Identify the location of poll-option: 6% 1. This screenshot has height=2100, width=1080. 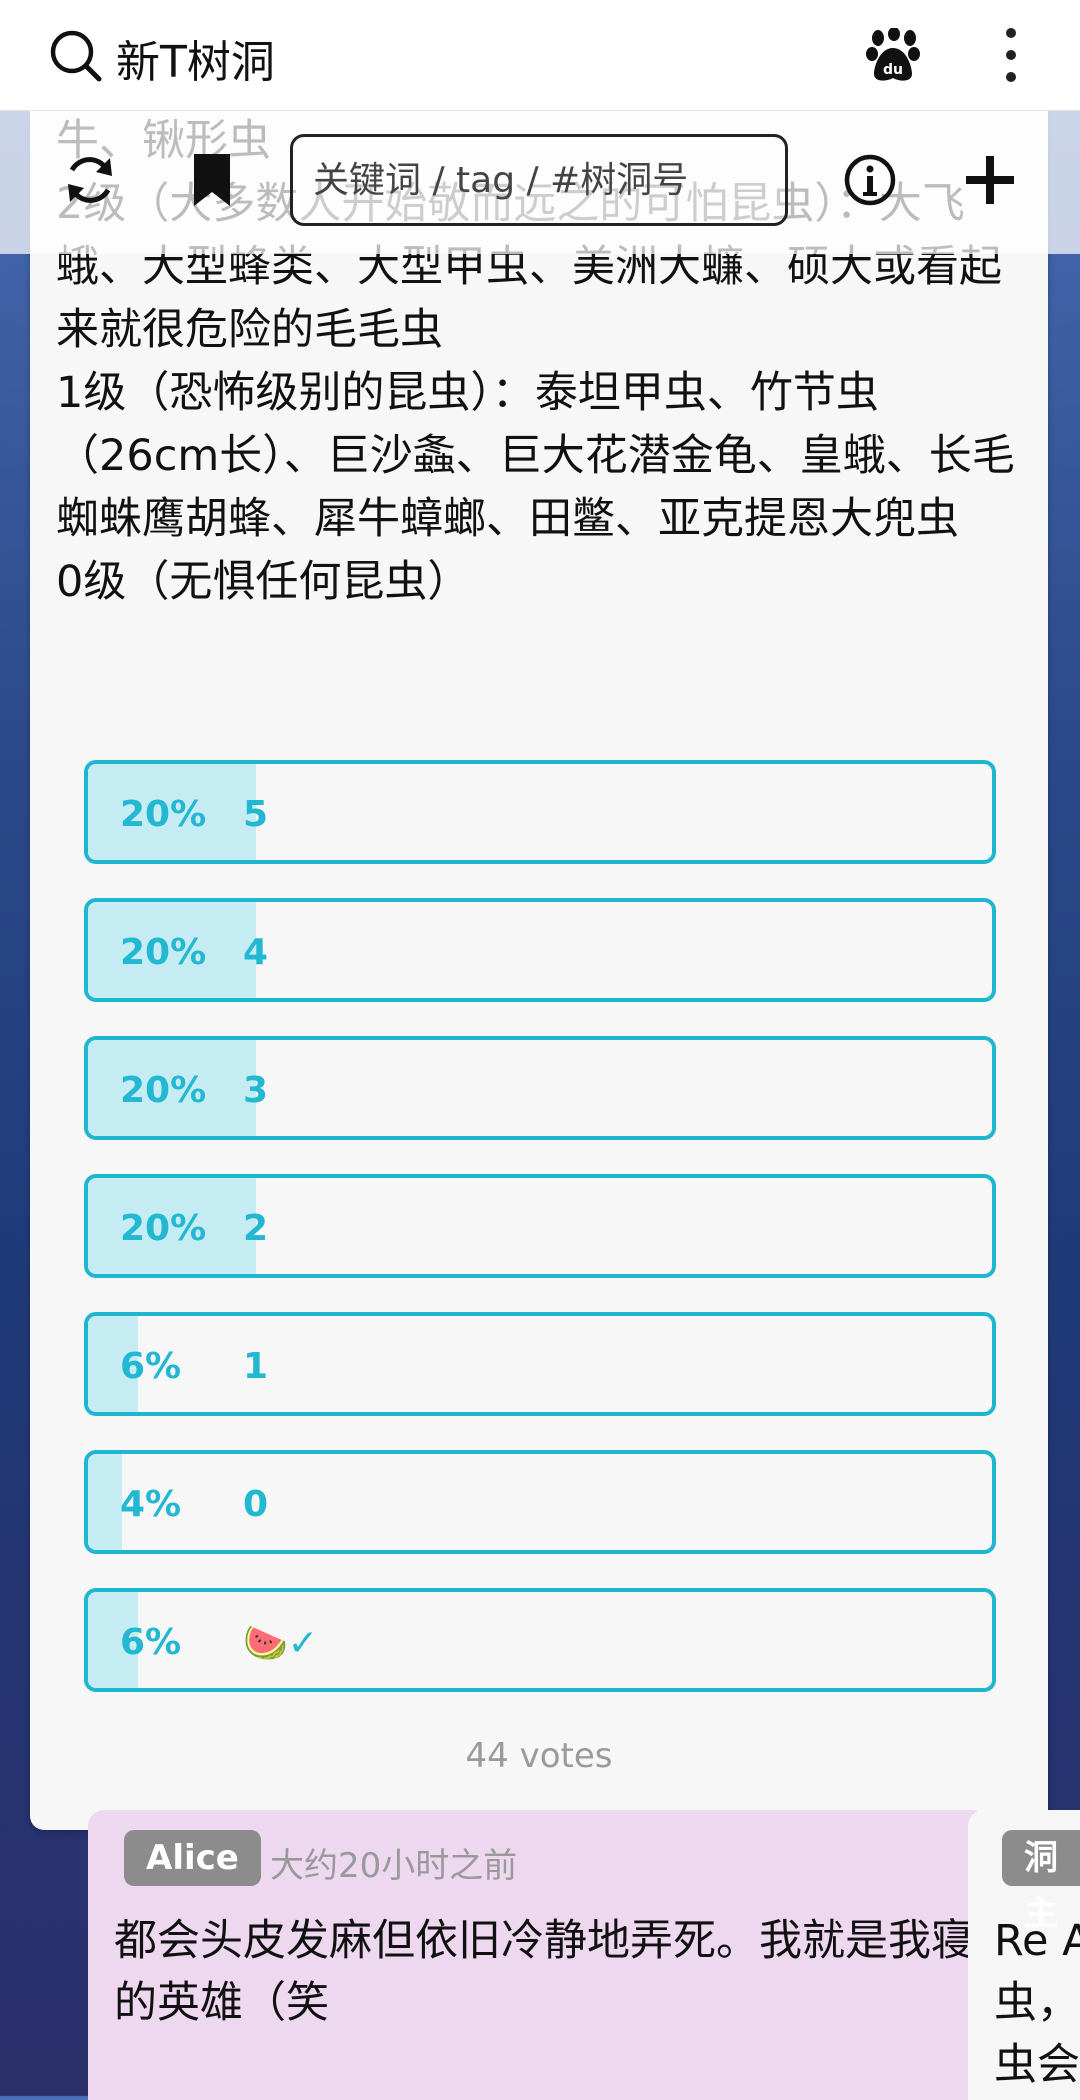
(540, 1364).